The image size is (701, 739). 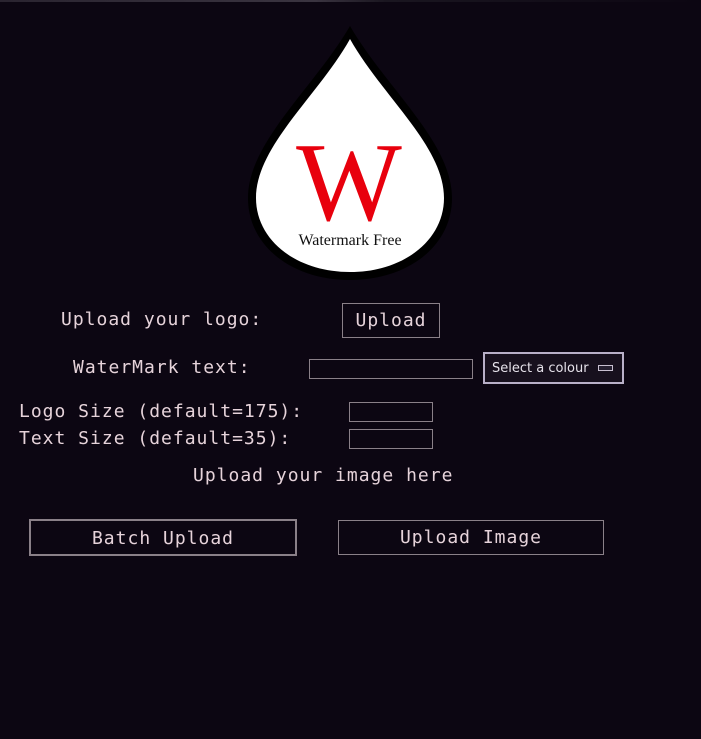 What do you see at coordinates (161, 411) in the screenshot?
I see `logo-size-label: Logo Size (default=175):` at bounding box center [161, 411].